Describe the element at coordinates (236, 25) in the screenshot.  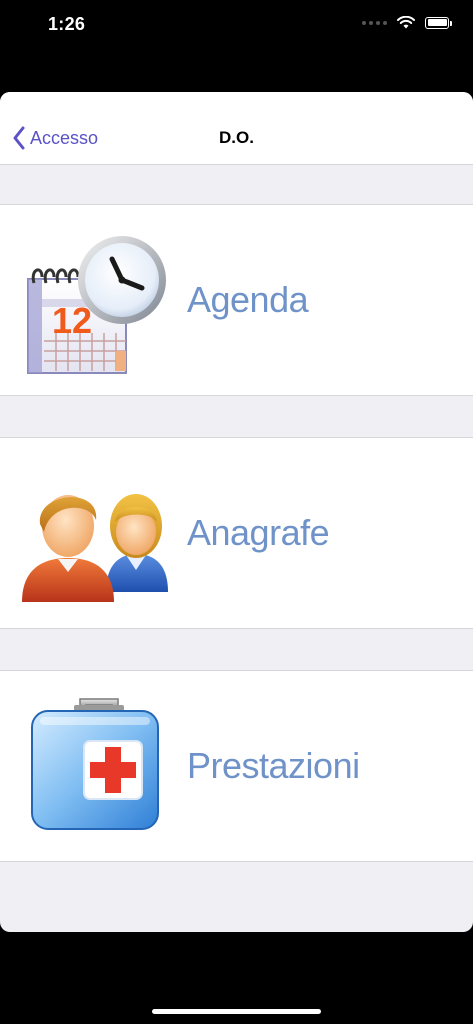
I see `status-bar: 1:26` at that location.